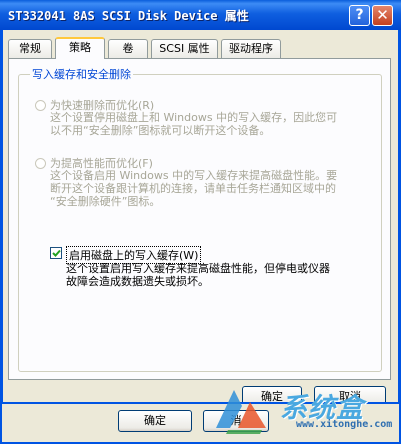  I want to click on performance-desc-line-1: 这个设备启用 Windows 中的写入缓存来提高磁盘性能。要, so click(194, 175).